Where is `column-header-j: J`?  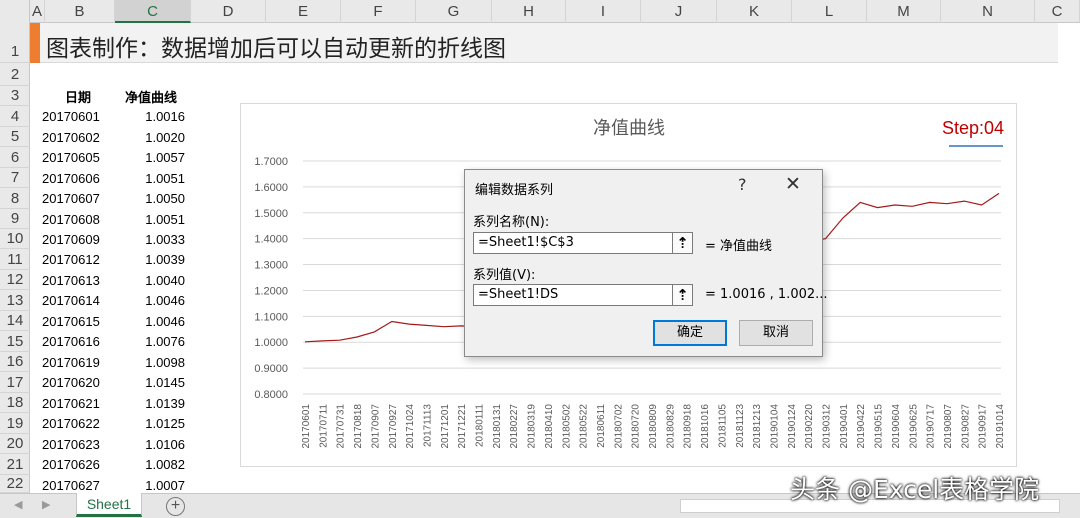 column-header-j: J is located at coordinates (679, 11).